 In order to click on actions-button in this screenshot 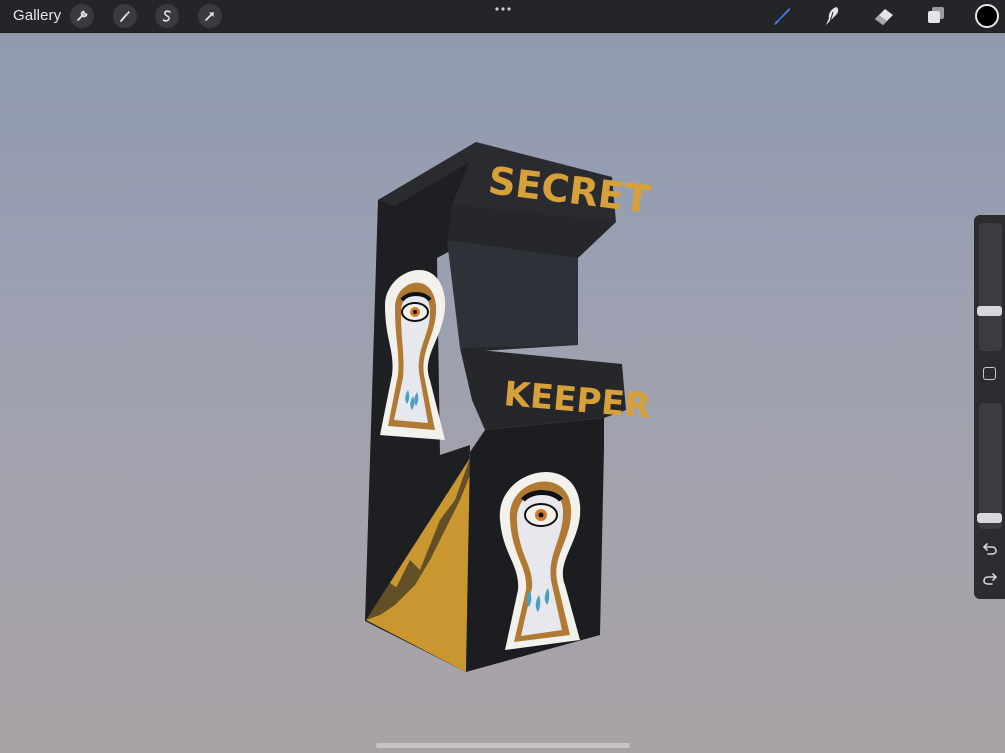, I will do `click(82, 16)`.